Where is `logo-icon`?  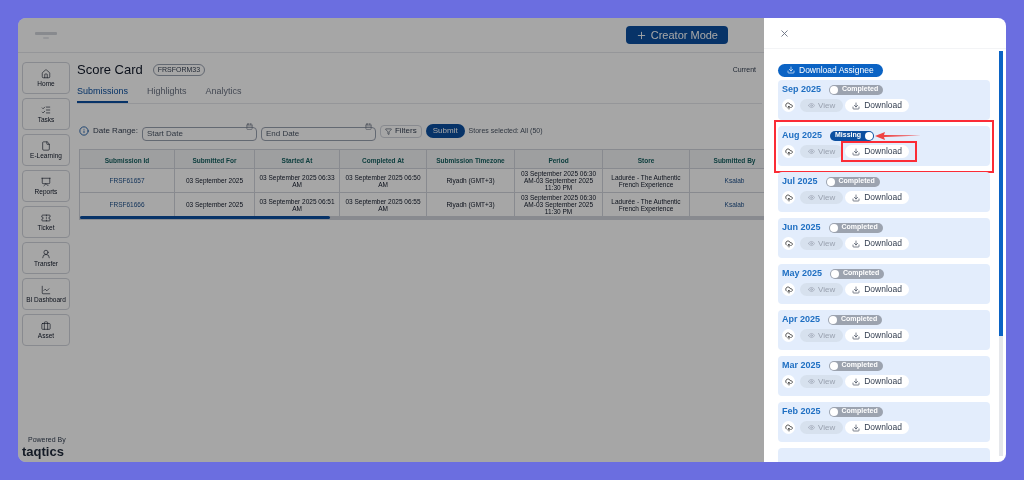 logo-icon is located at coordinates (46, 35).